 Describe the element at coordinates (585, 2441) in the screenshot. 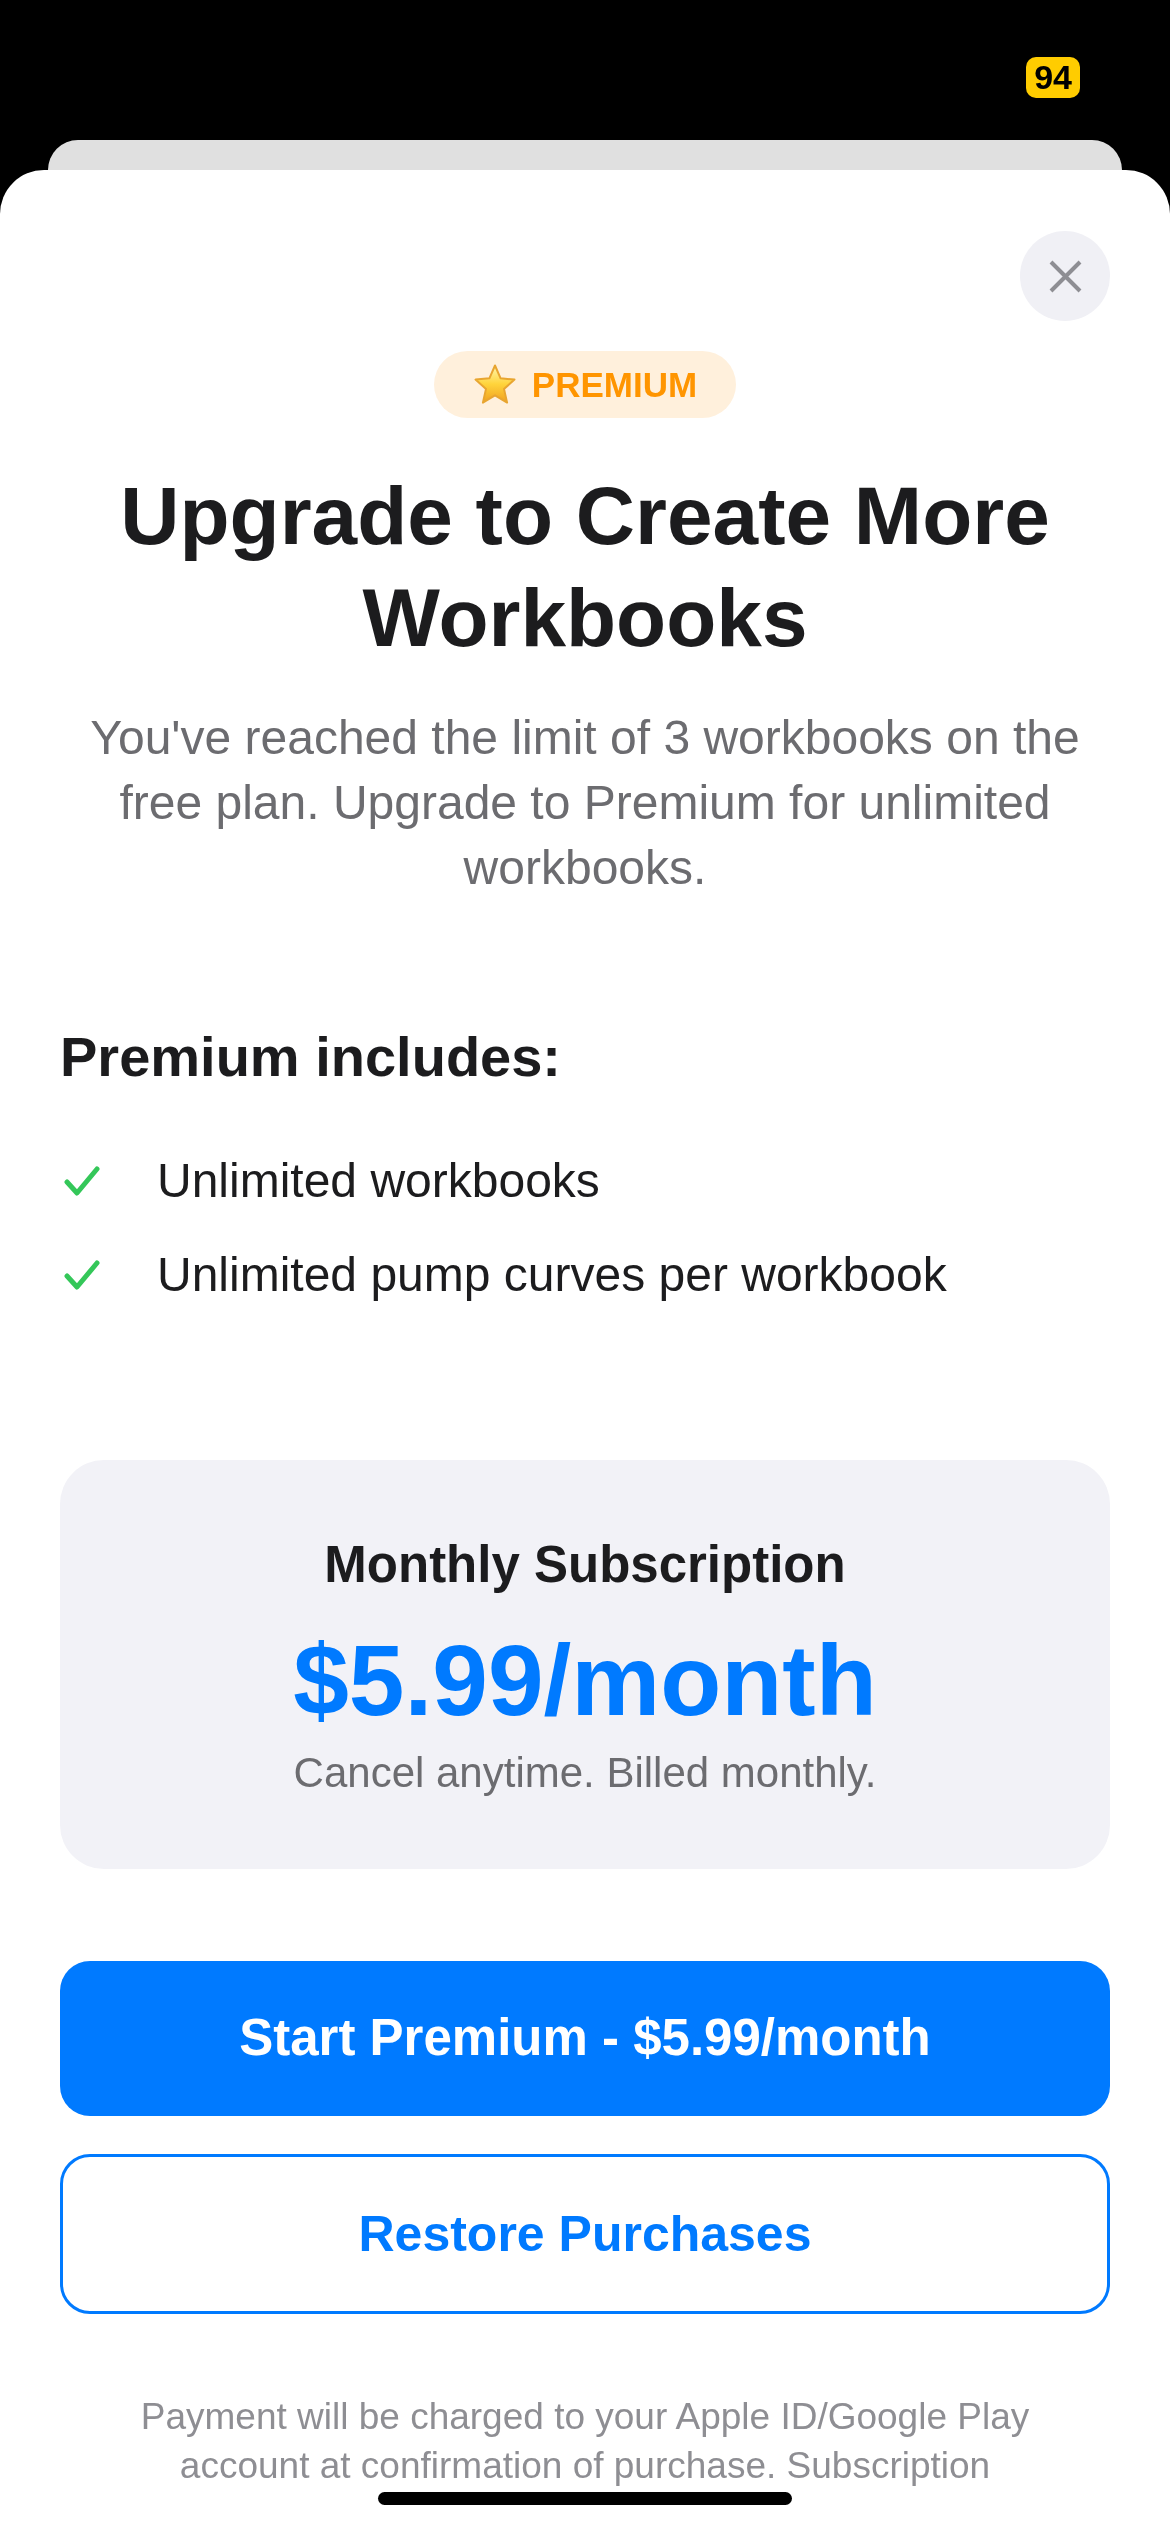

I see `legal-text: Payment will be charged to your Apple ID/Google Play account at confirmation of purchase. Subscription` at that location.